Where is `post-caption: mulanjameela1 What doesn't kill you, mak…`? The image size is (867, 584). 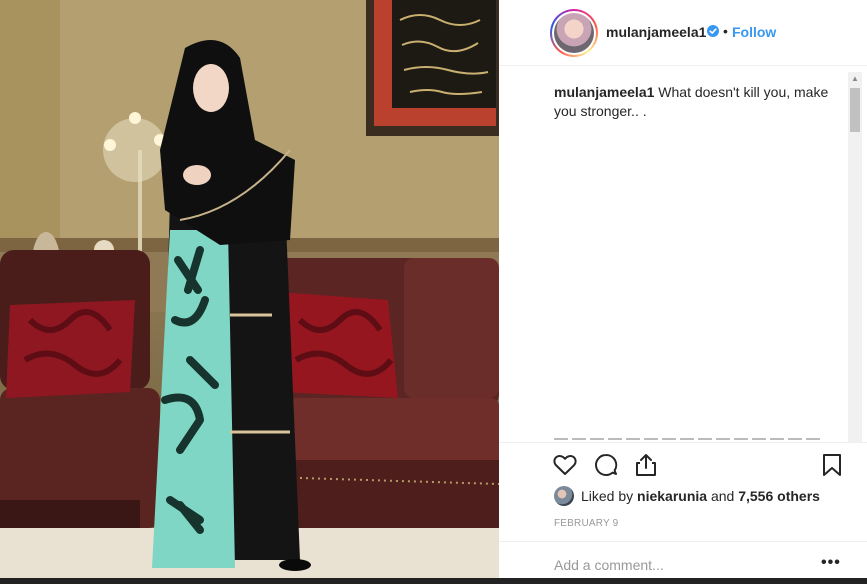
post-caption: mulanjameela1 What doesn't kill you, mak… is located at coordinates (700, 102).